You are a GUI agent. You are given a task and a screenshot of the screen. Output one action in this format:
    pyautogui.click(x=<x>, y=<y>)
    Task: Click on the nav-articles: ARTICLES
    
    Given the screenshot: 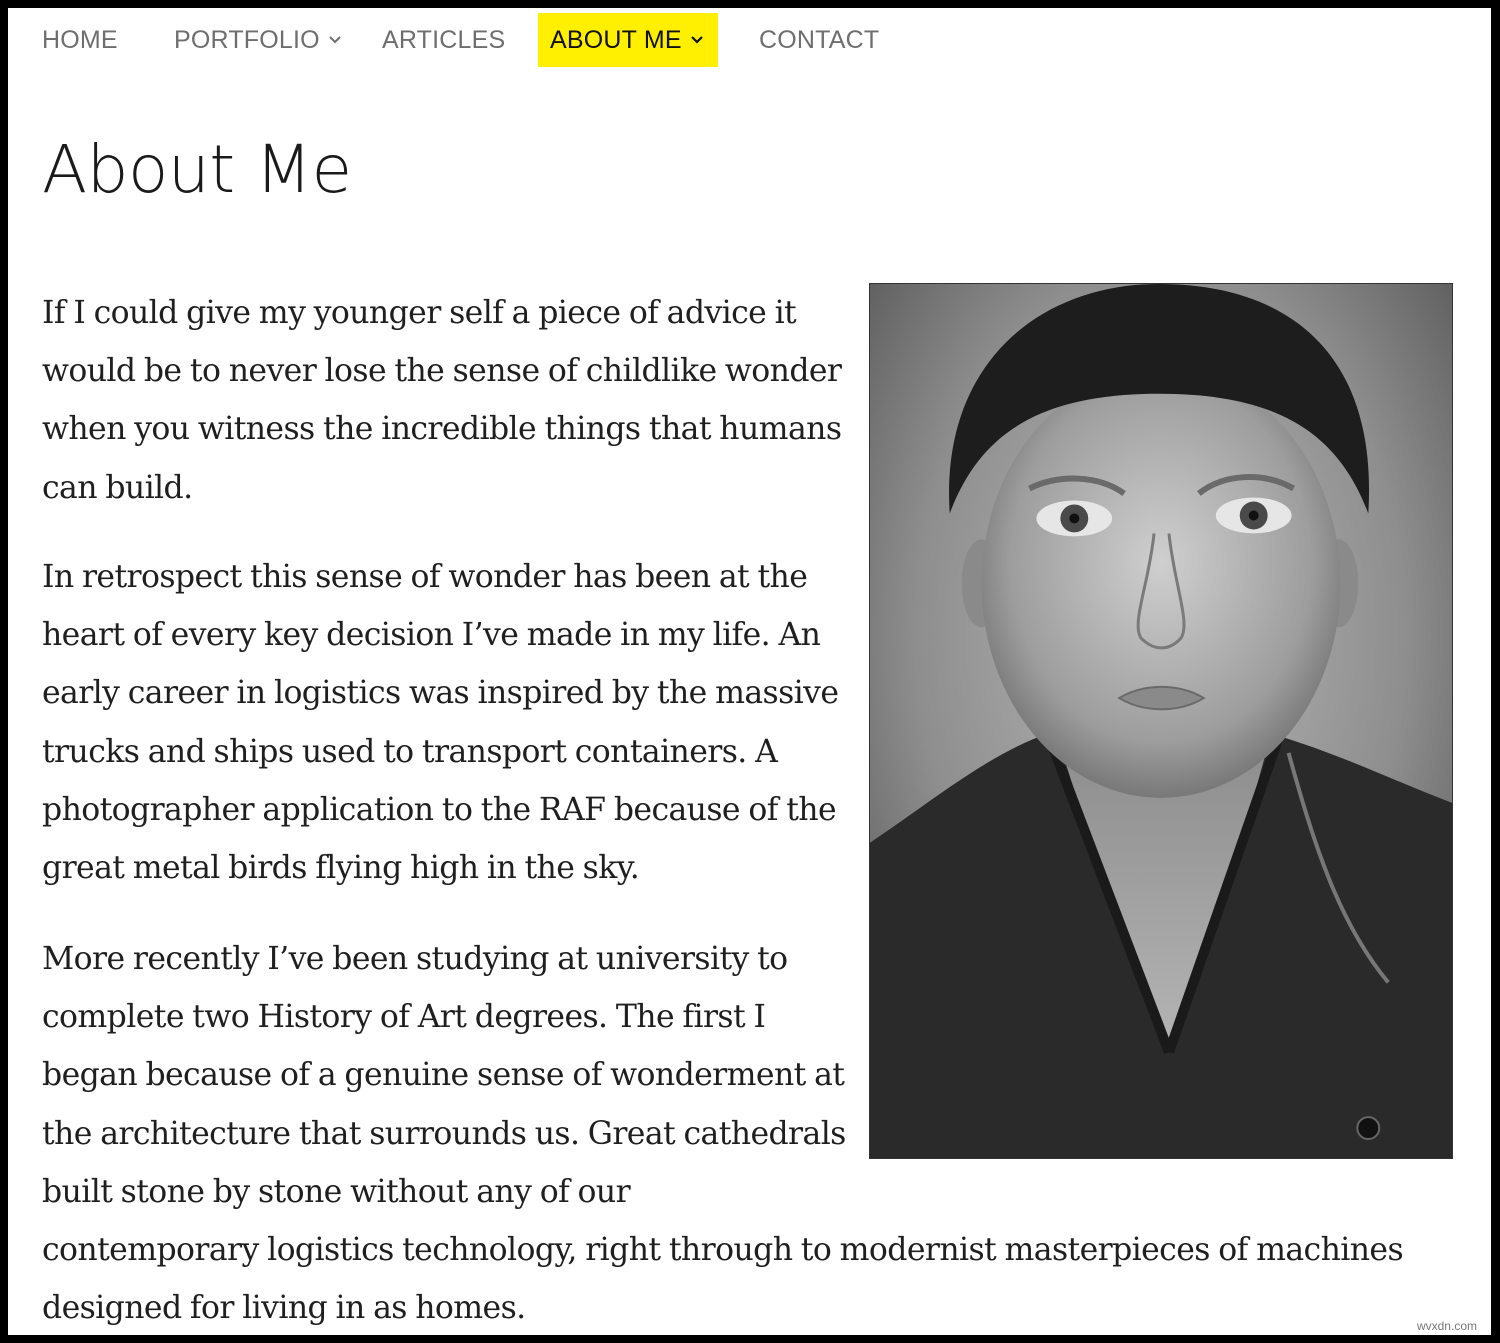 What is the action you would take?
    pyautogui.click(x=443, y=40)
    